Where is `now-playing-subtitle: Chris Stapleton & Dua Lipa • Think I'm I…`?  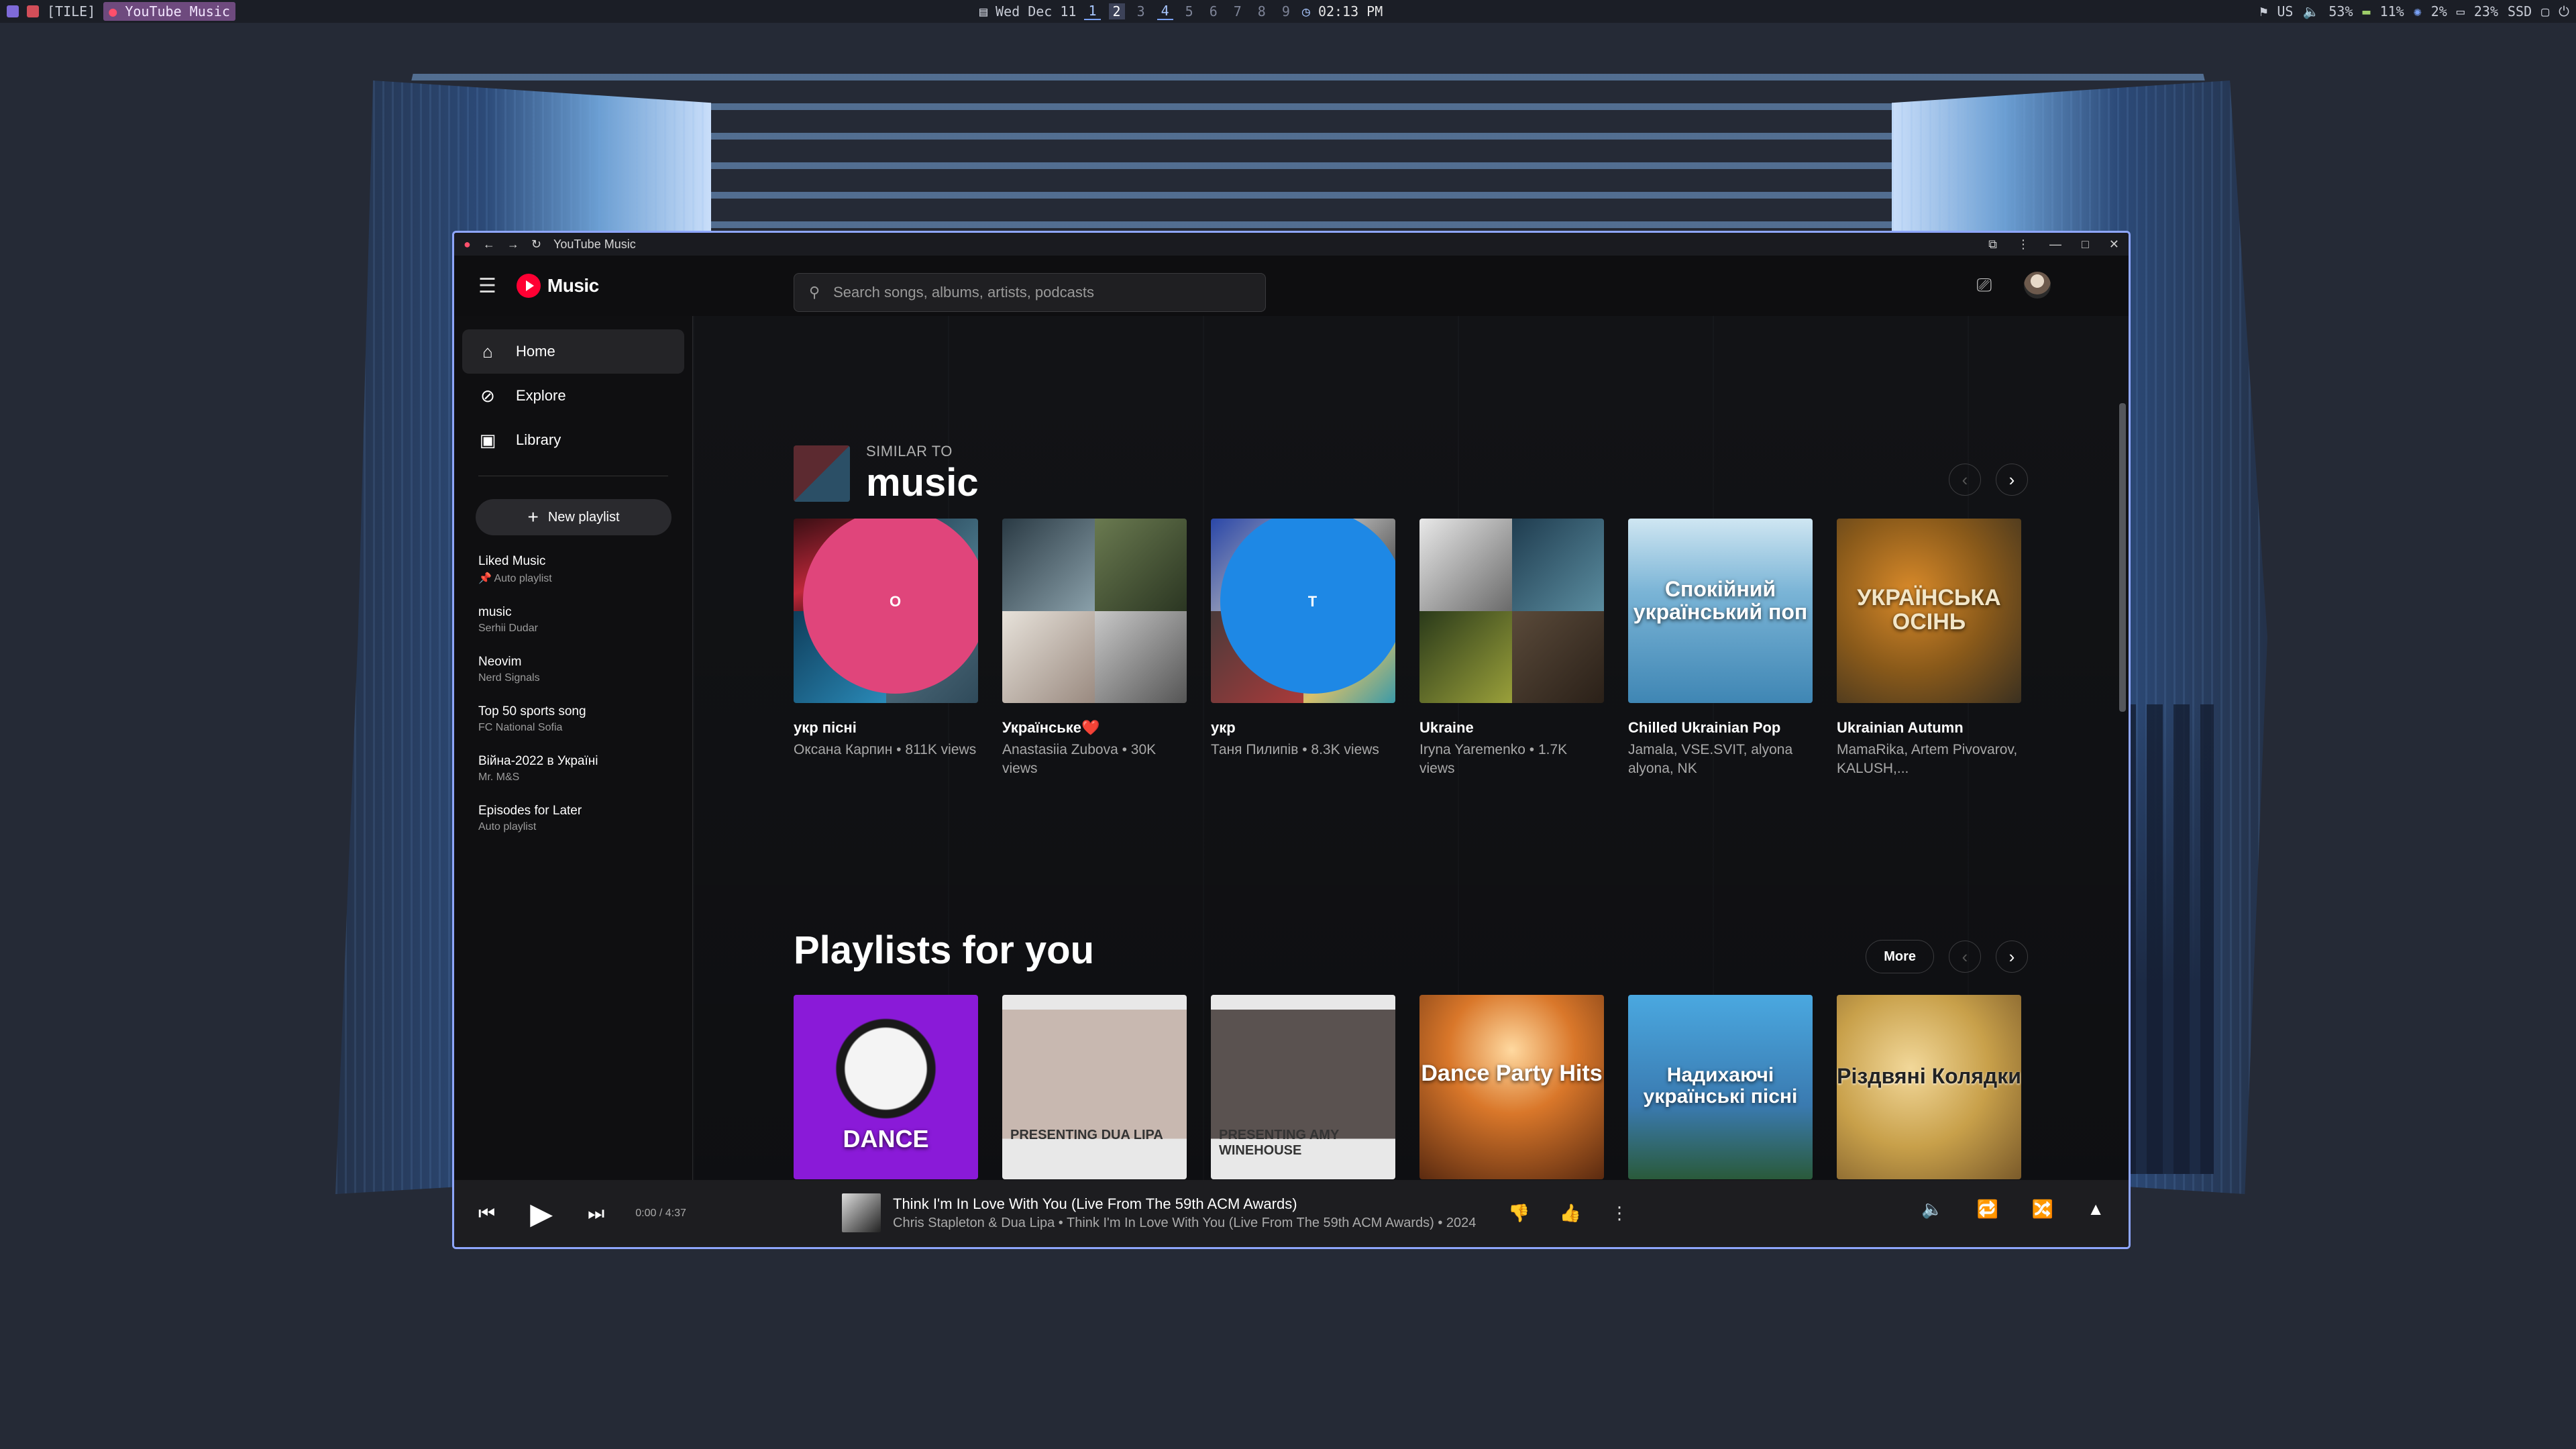 now-playing-subtitle: Chris Stapleton & Dua Lipa • Think I'm I… is located at coordinates (1184, 1223).